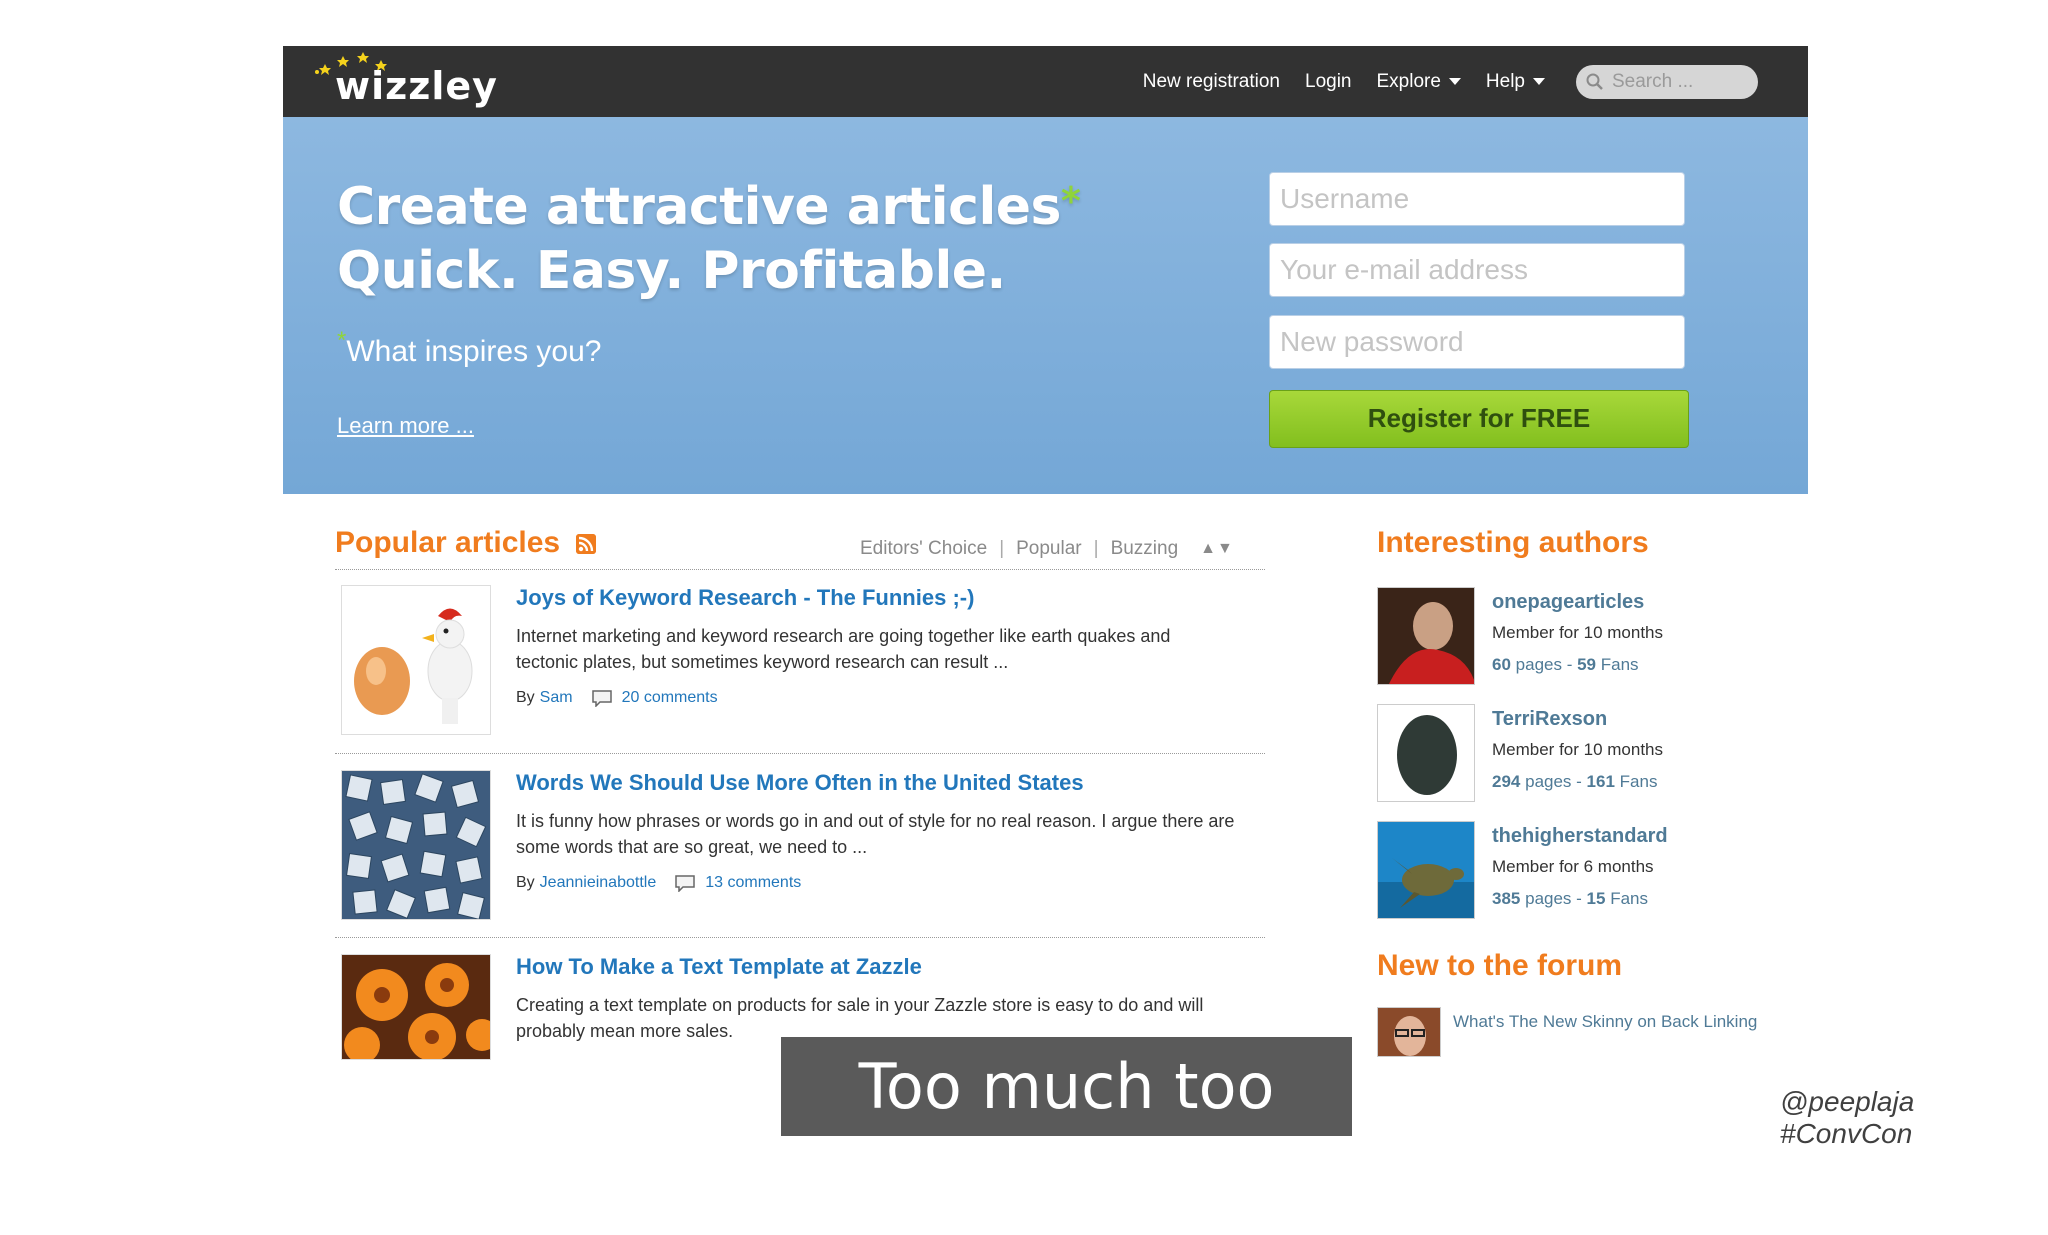  What do you see at coordinates (1506, 898) in the screenshot?
I see `pages-count: 385` at bounding box center [1506, 898].